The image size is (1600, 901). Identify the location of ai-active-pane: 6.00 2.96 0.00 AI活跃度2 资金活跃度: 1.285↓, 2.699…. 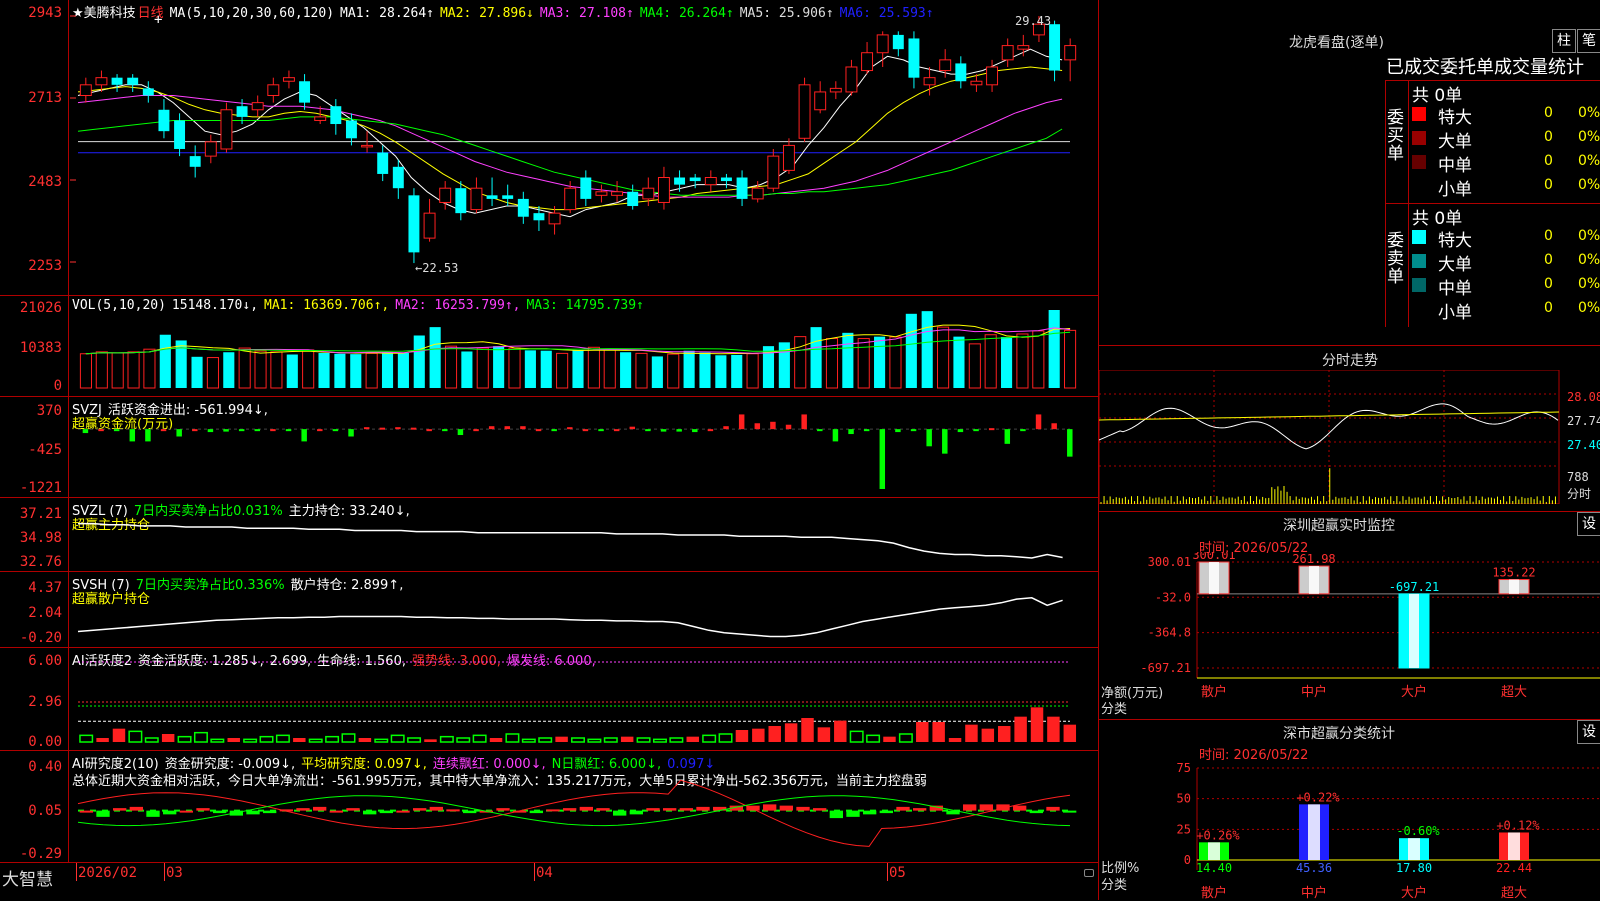
(549, 699).